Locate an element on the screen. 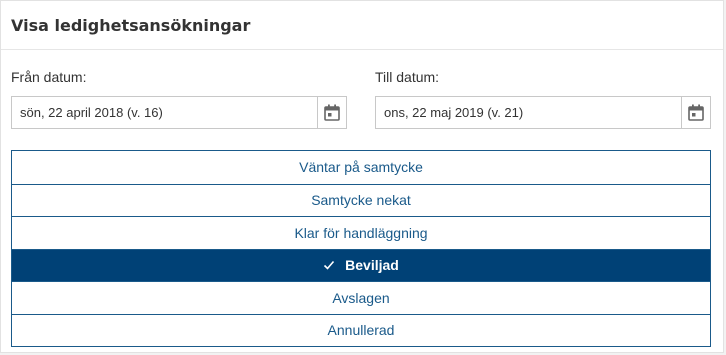  status-label: Samtycke nekat is located at coordinates (361, 200).